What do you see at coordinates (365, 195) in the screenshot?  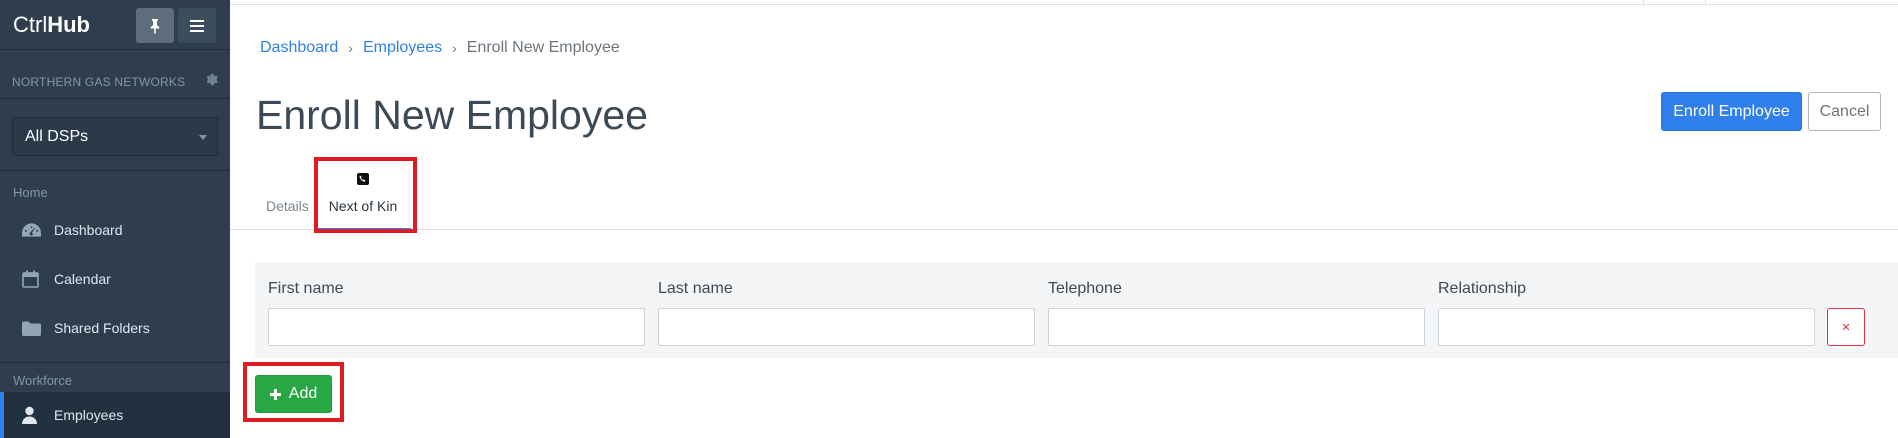 I see `highlight-box-tab` at bounding box center [365, 195].